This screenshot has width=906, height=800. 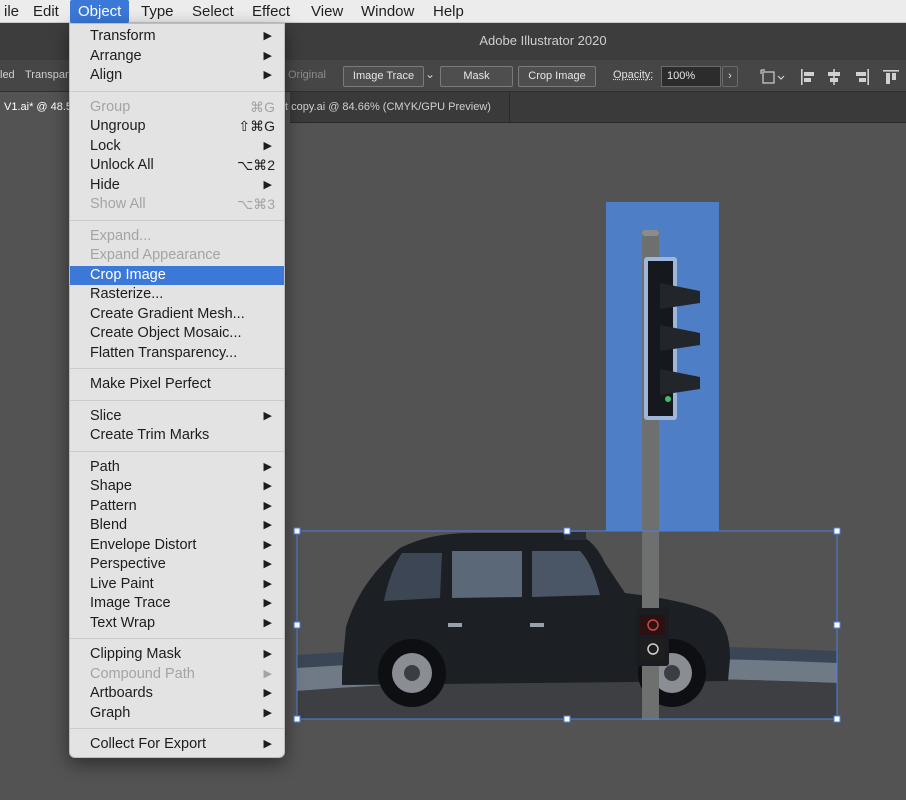 What do you see at coordinates (213, 11) in the screenshot?
I see `menu-select: Select` at bounding box center [213, 11].